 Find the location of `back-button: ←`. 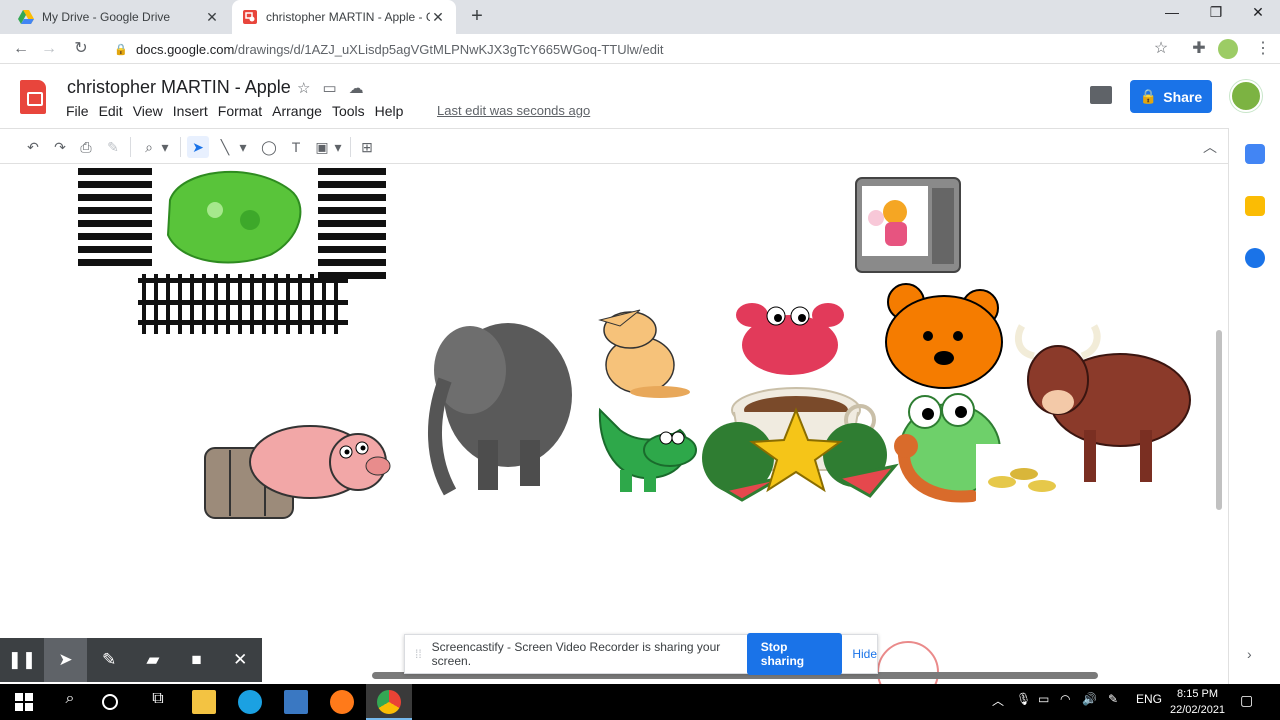

back-button: ← is located at coordinates (21, 49).